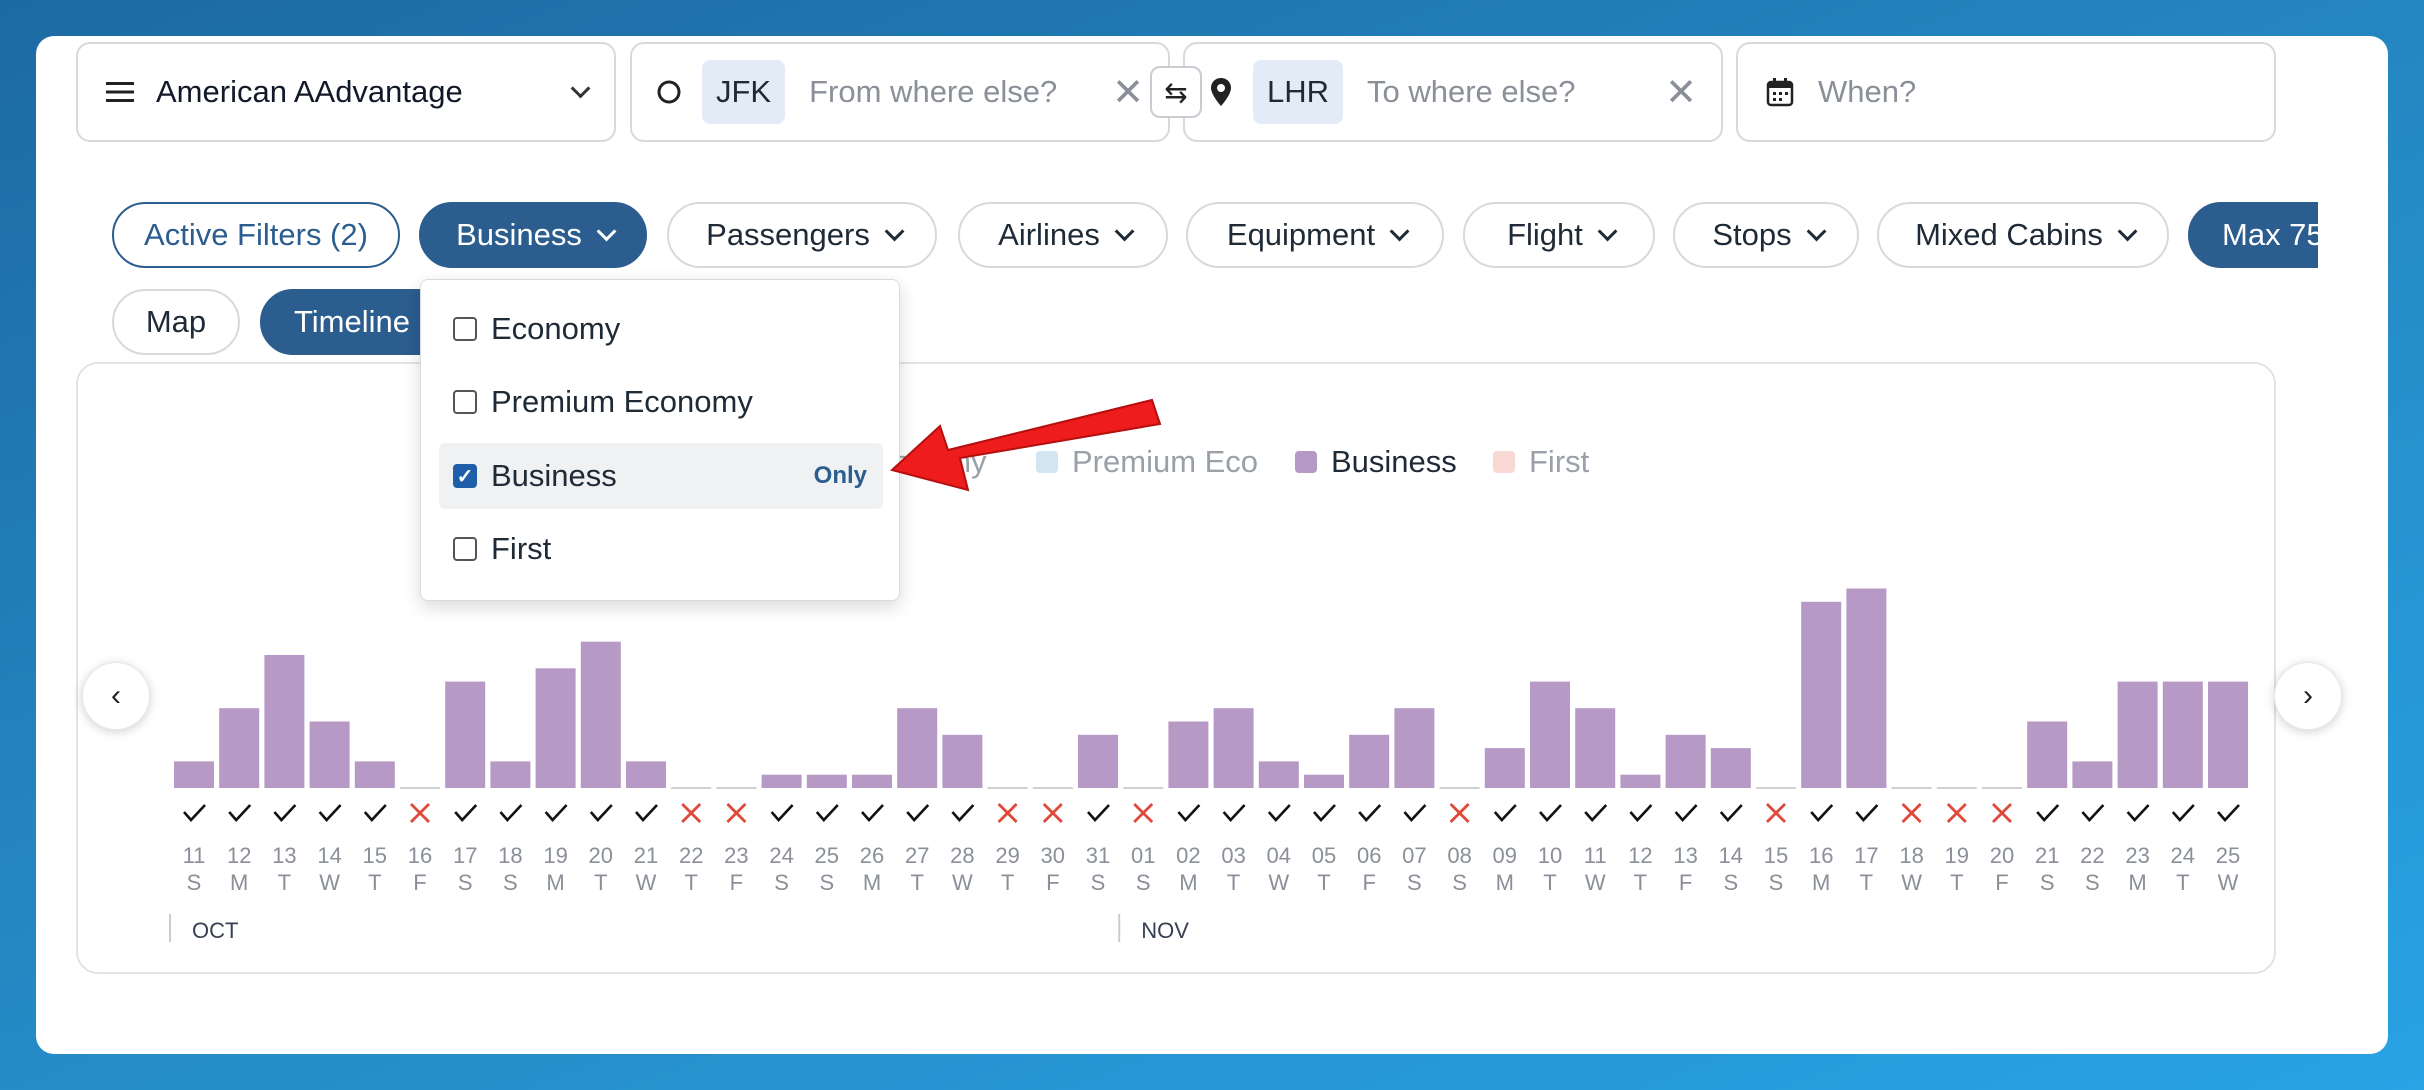 The height and width of the screenshot is (1090, 2424). I want to click on airlines-label: Airlines, so click(1049, 234).